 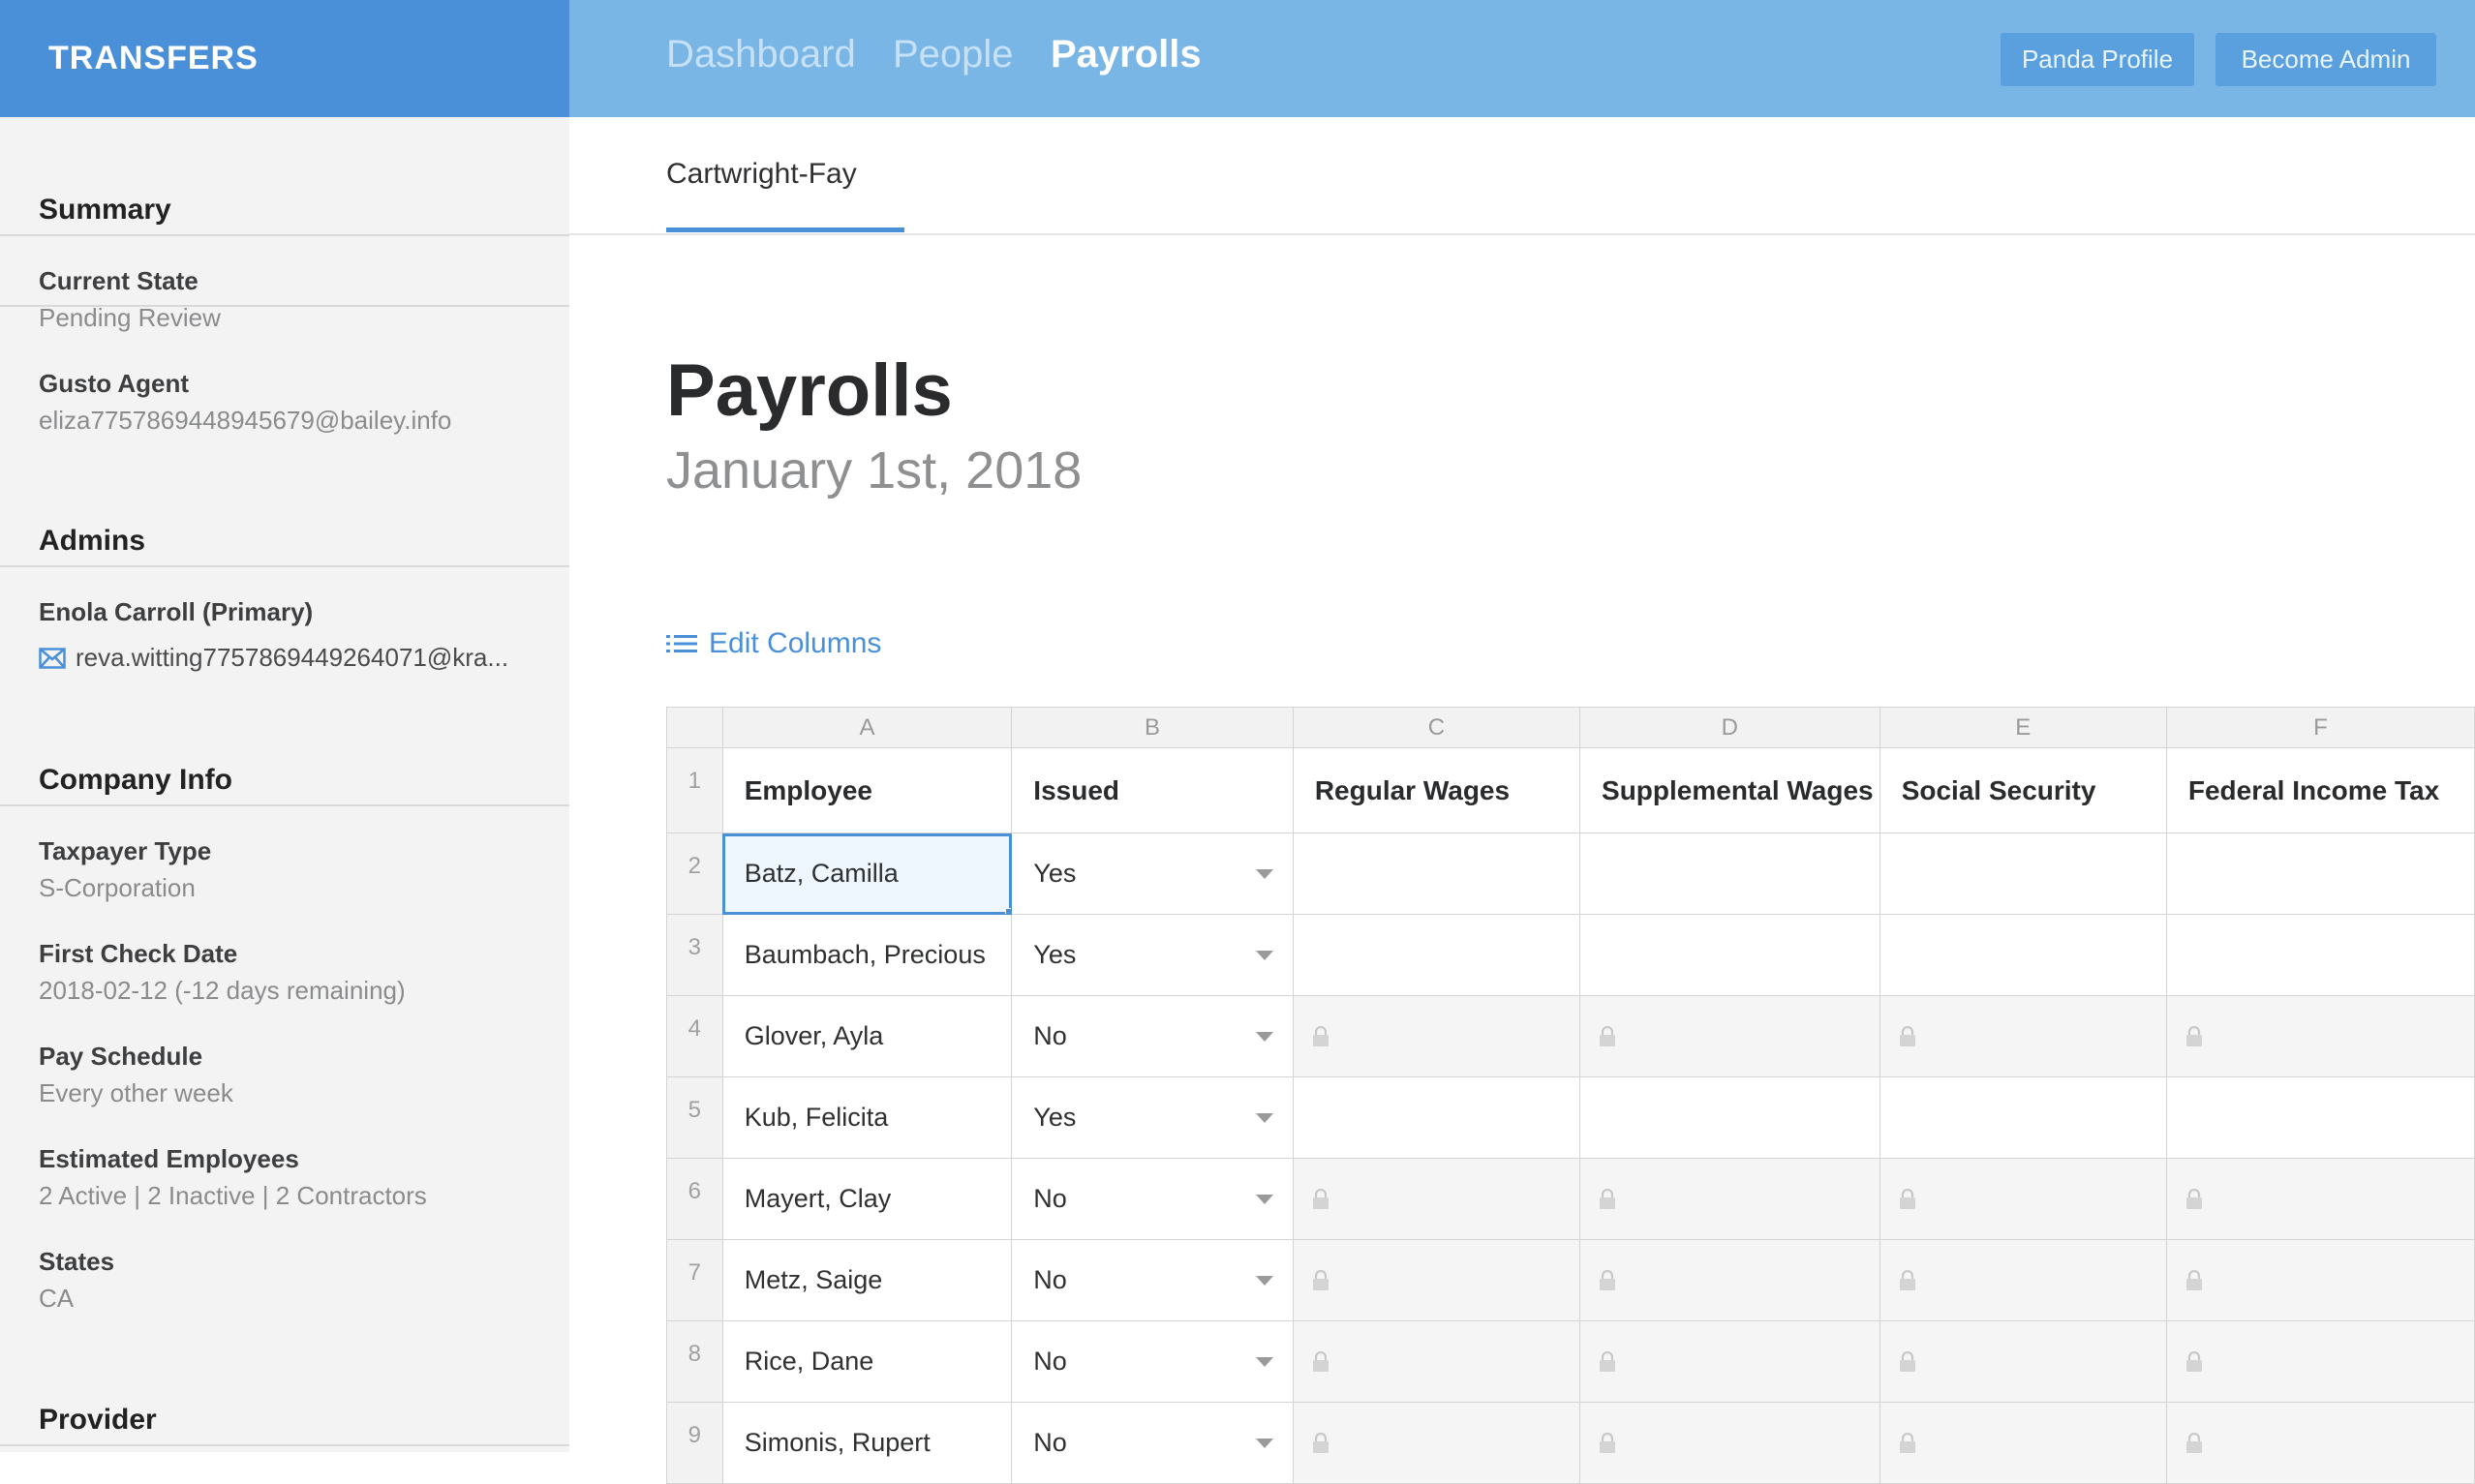 What do you see at coordinates (761, 54) in the screenshot?
I see `nav-dashboard: Dashboard` at bounding box center [761, 54].